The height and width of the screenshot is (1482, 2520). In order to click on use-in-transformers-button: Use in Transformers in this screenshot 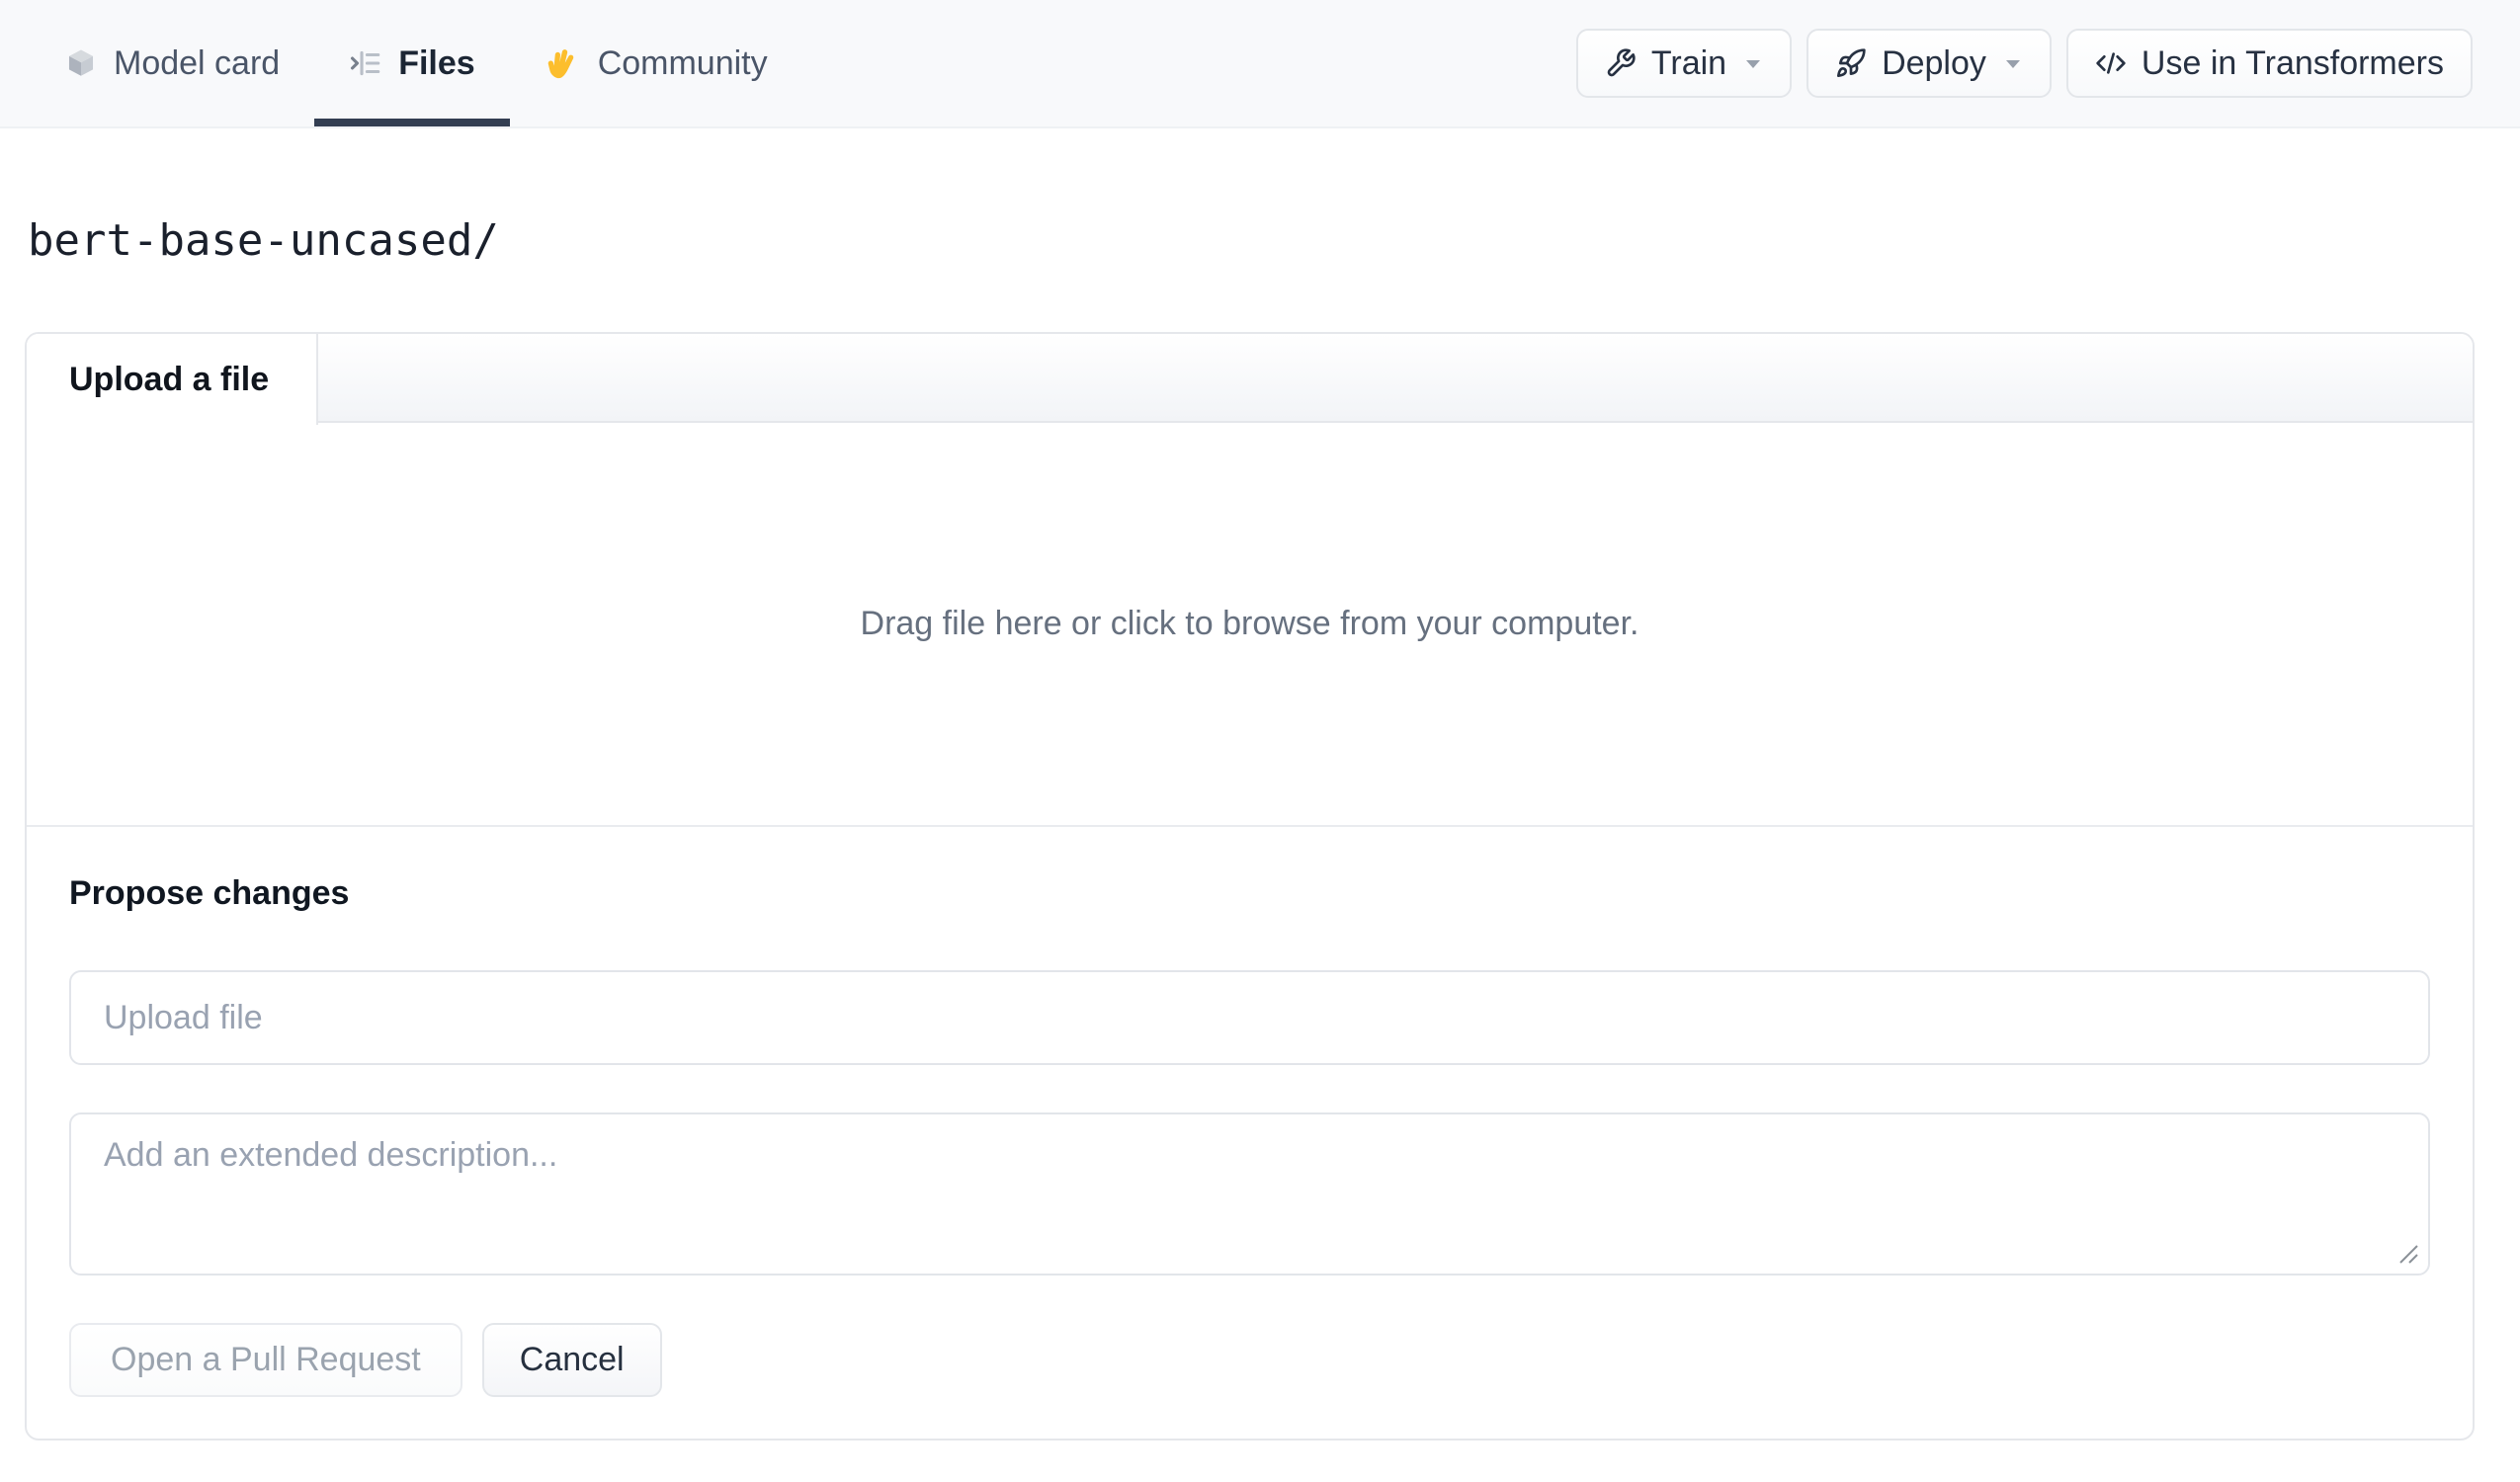, I will do `click(2269, 63)`.